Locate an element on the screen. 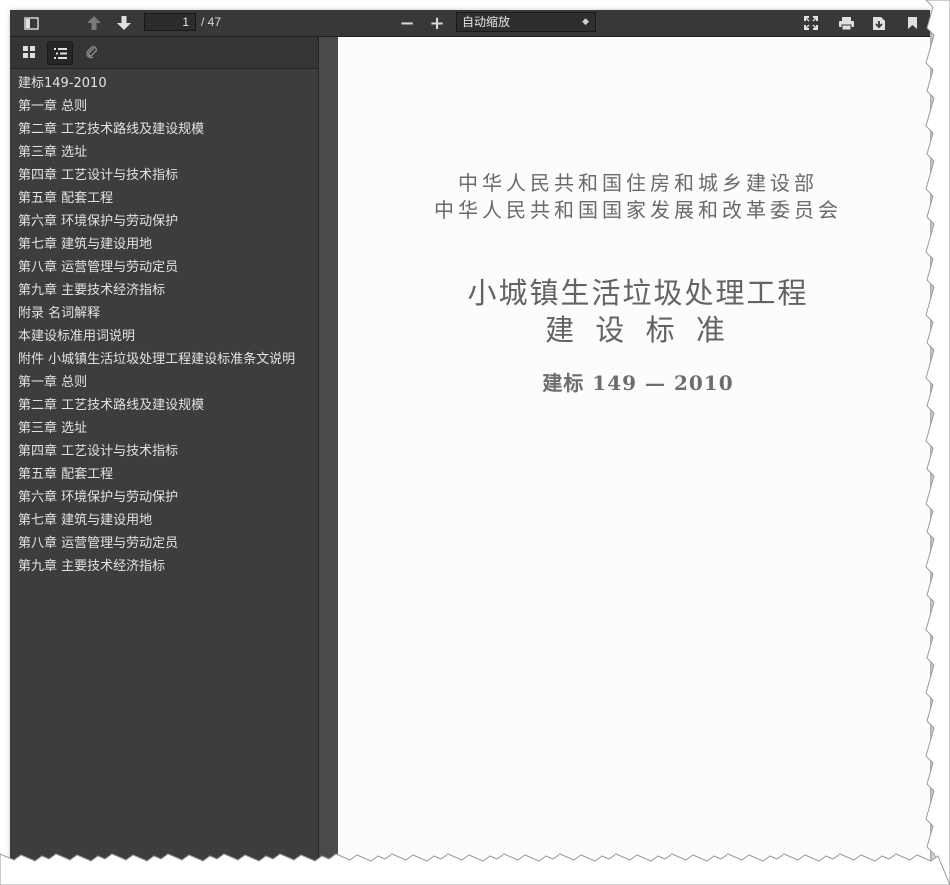  arrow-up-icon is located at coordinates (94, 23).